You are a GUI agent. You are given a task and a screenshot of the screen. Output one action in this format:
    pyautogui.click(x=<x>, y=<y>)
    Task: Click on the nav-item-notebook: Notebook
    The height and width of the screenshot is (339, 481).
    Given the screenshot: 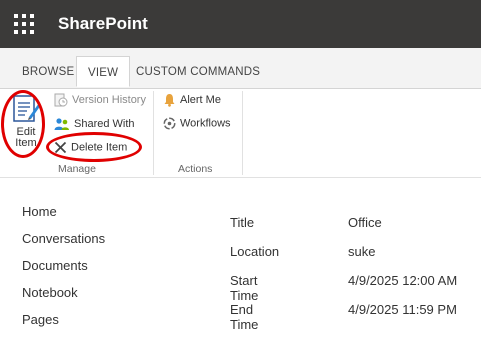 What is the action you would take?
    pyautogui.click(x=63, y=298)
    